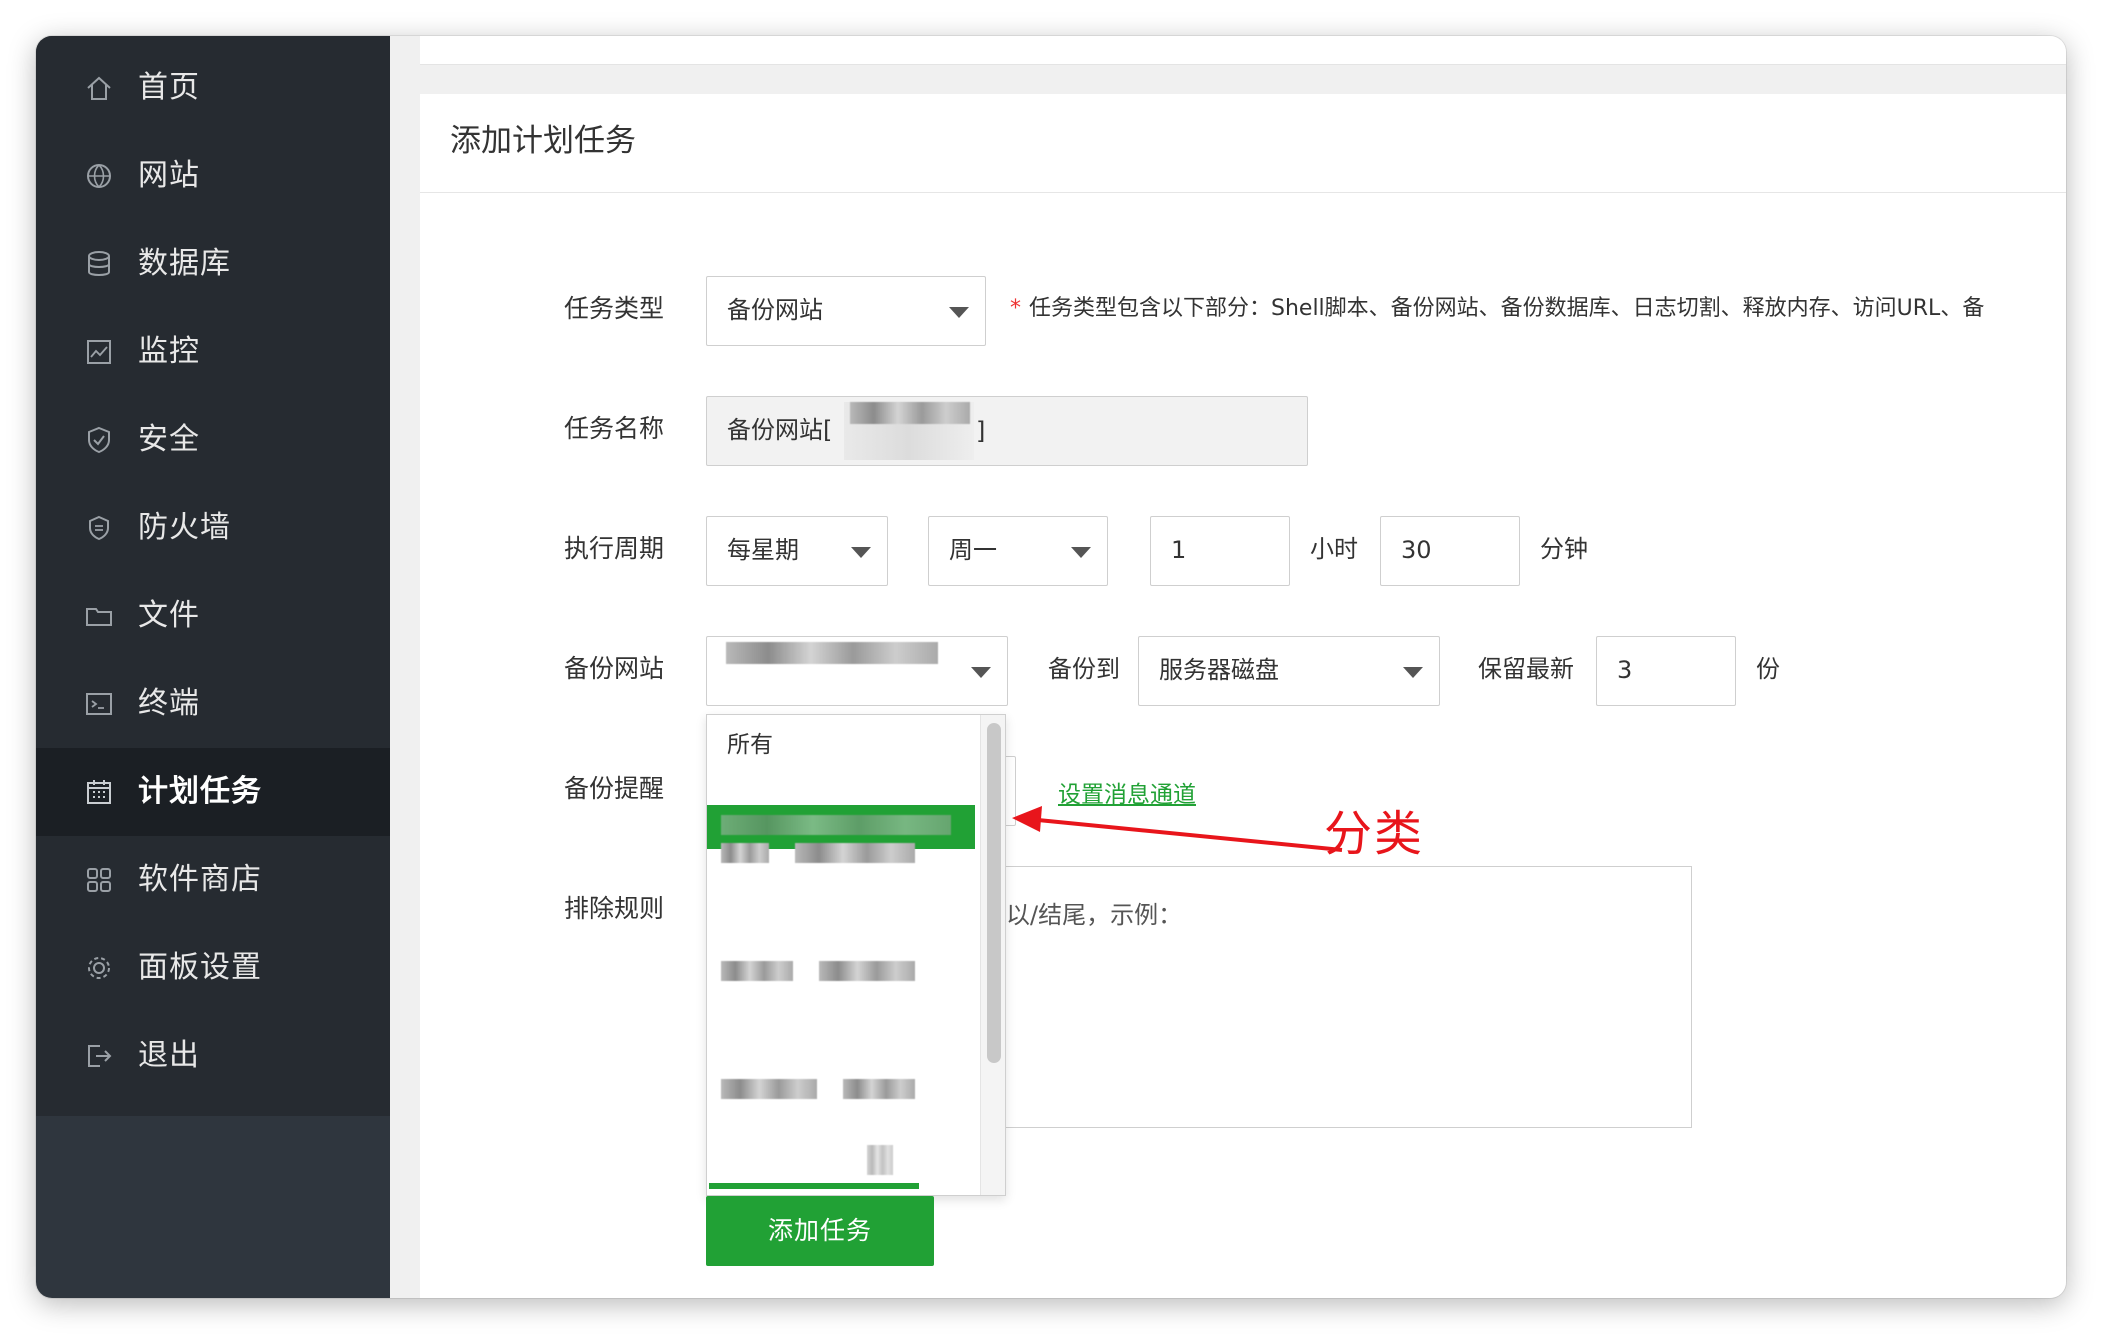 This screenshot has width=2102, height=1334. Describe the element at coordinates (1179, 550) in the screenshot. I see `hour-value: 1` at that location.